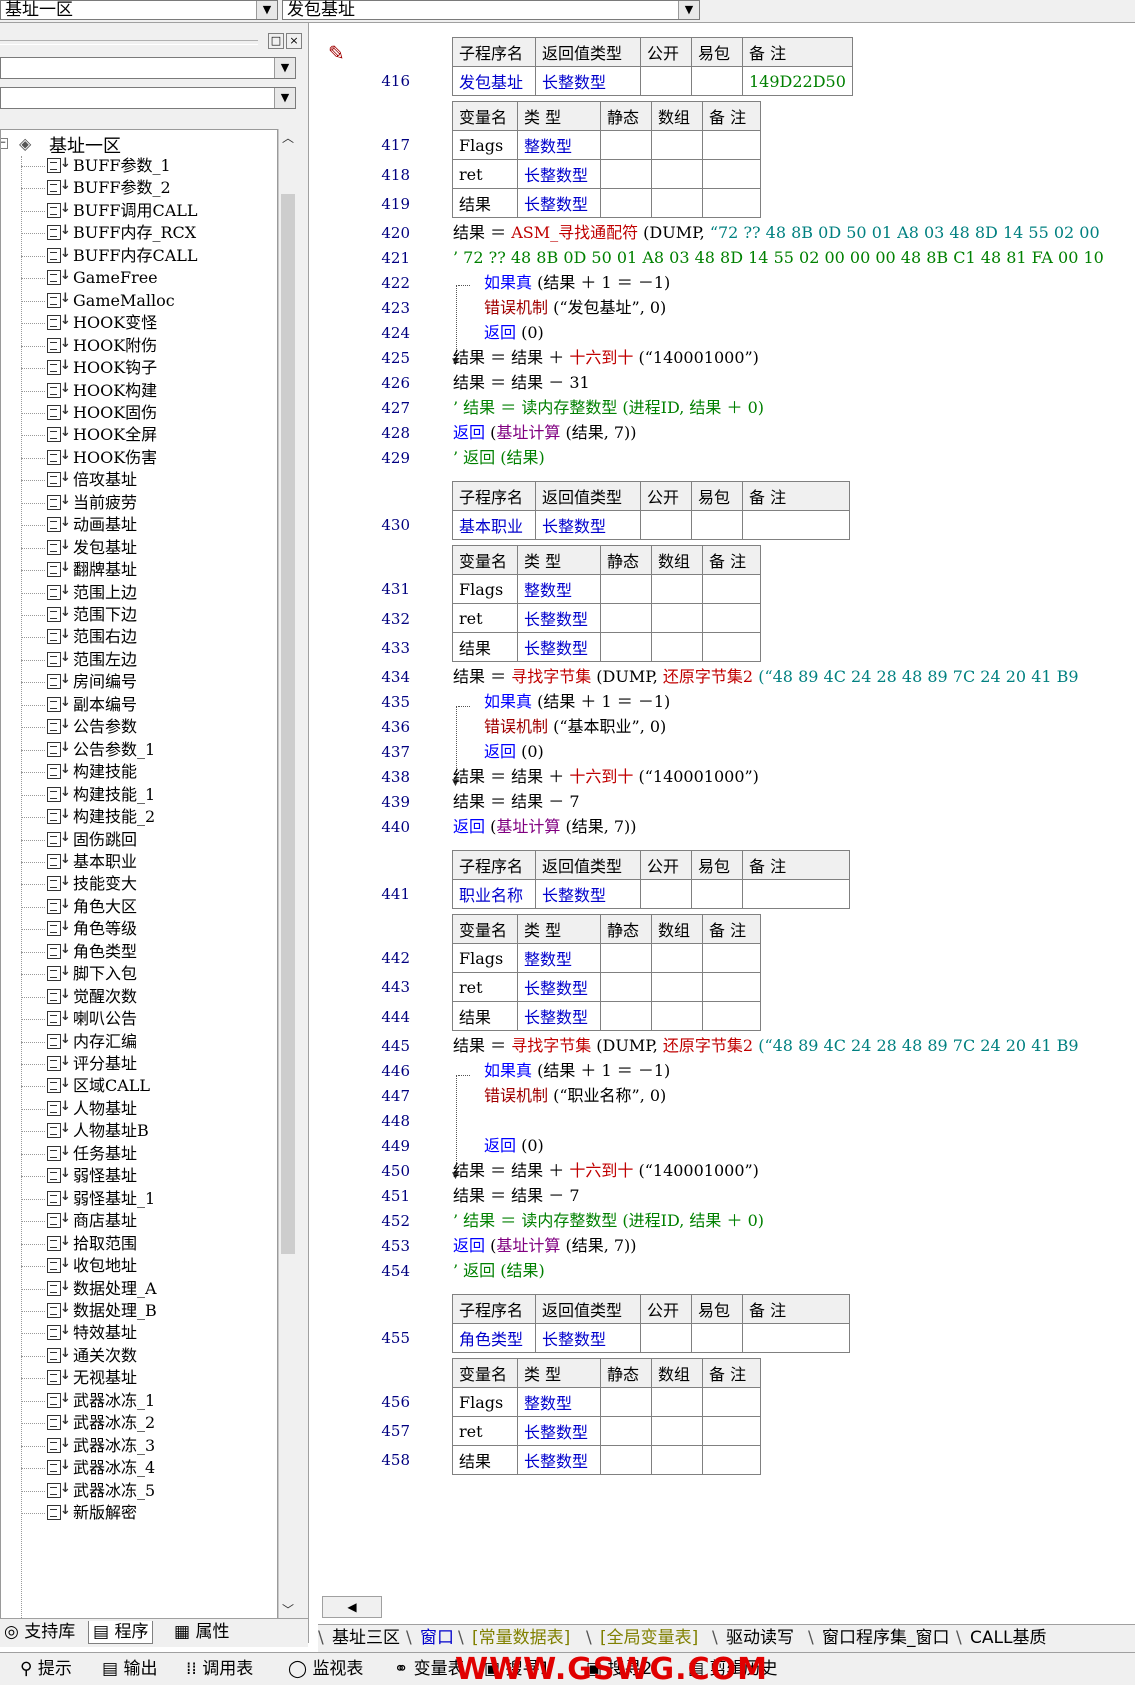  I want to click on close-icon: ×, so click(294, 41).